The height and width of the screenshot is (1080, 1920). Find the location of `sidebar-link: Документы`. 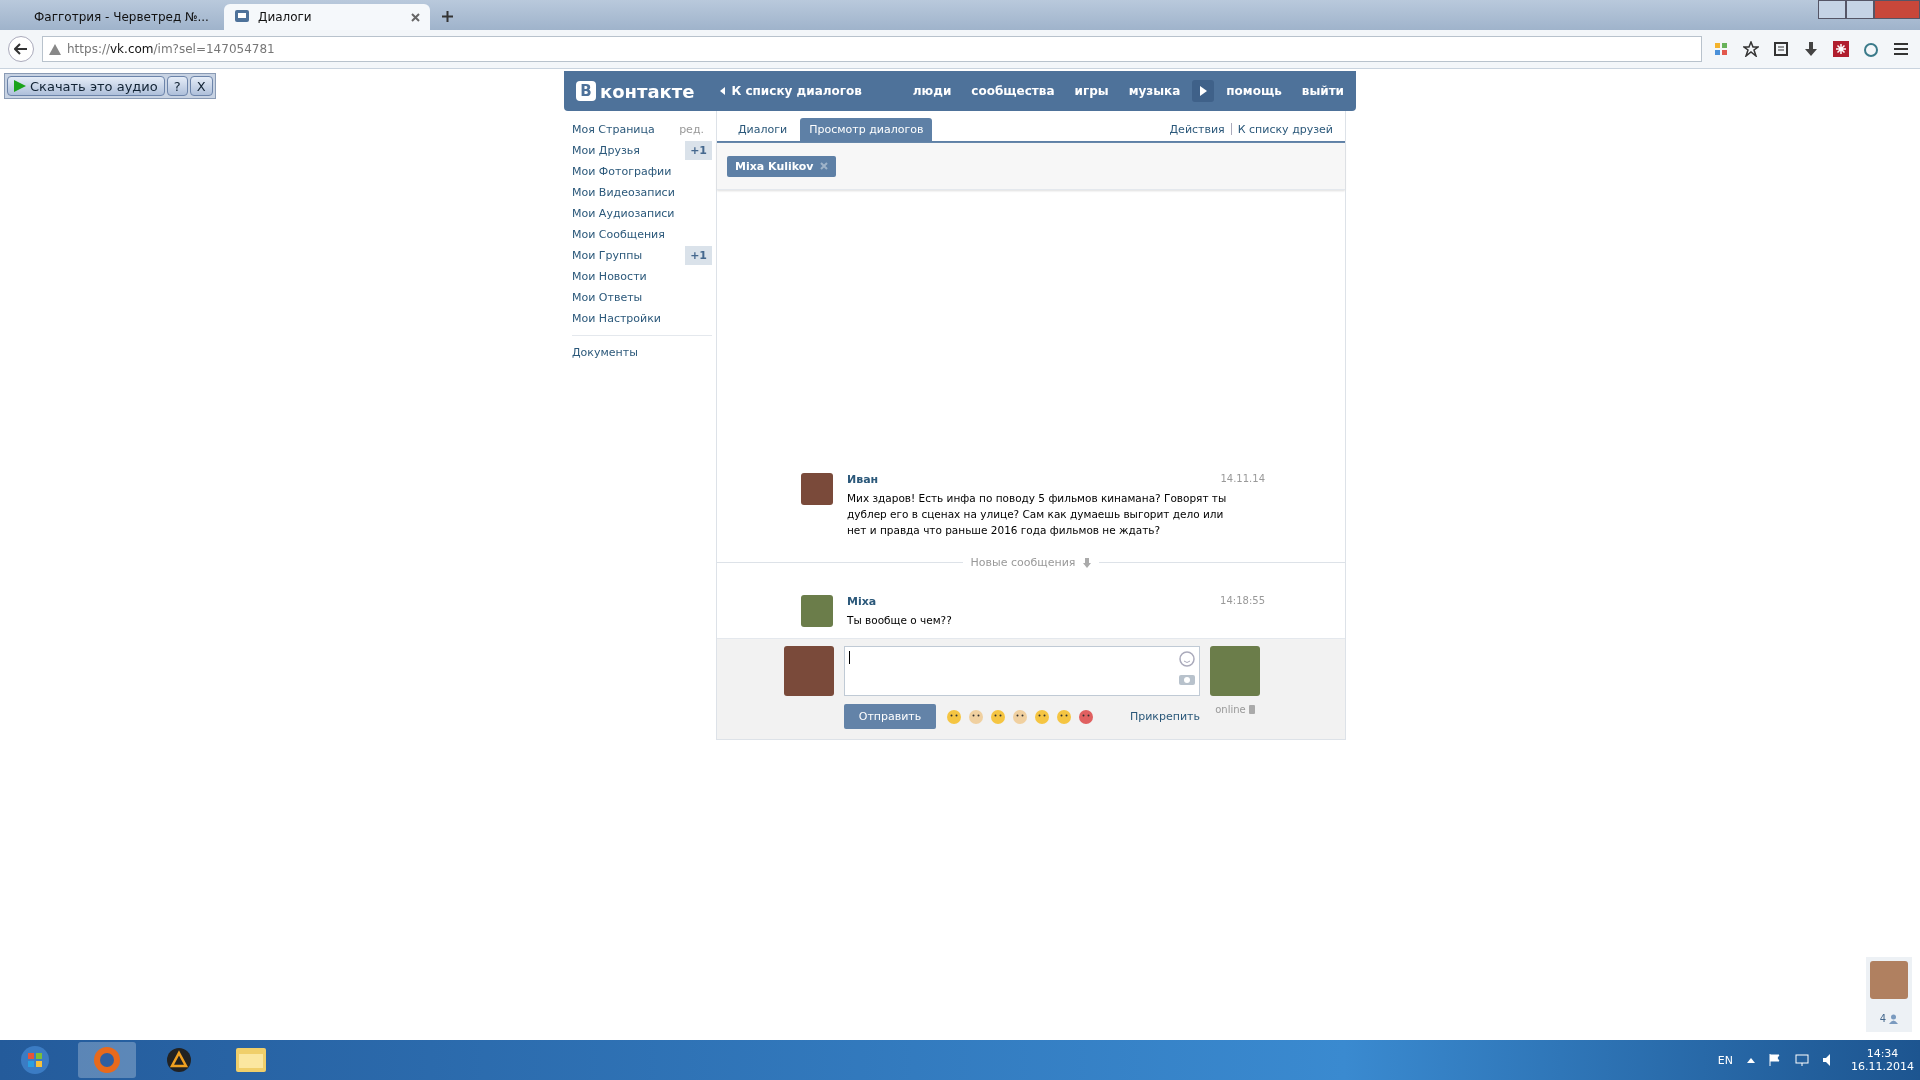

sidebar-link: Документы is located at coordinates (605, 352).